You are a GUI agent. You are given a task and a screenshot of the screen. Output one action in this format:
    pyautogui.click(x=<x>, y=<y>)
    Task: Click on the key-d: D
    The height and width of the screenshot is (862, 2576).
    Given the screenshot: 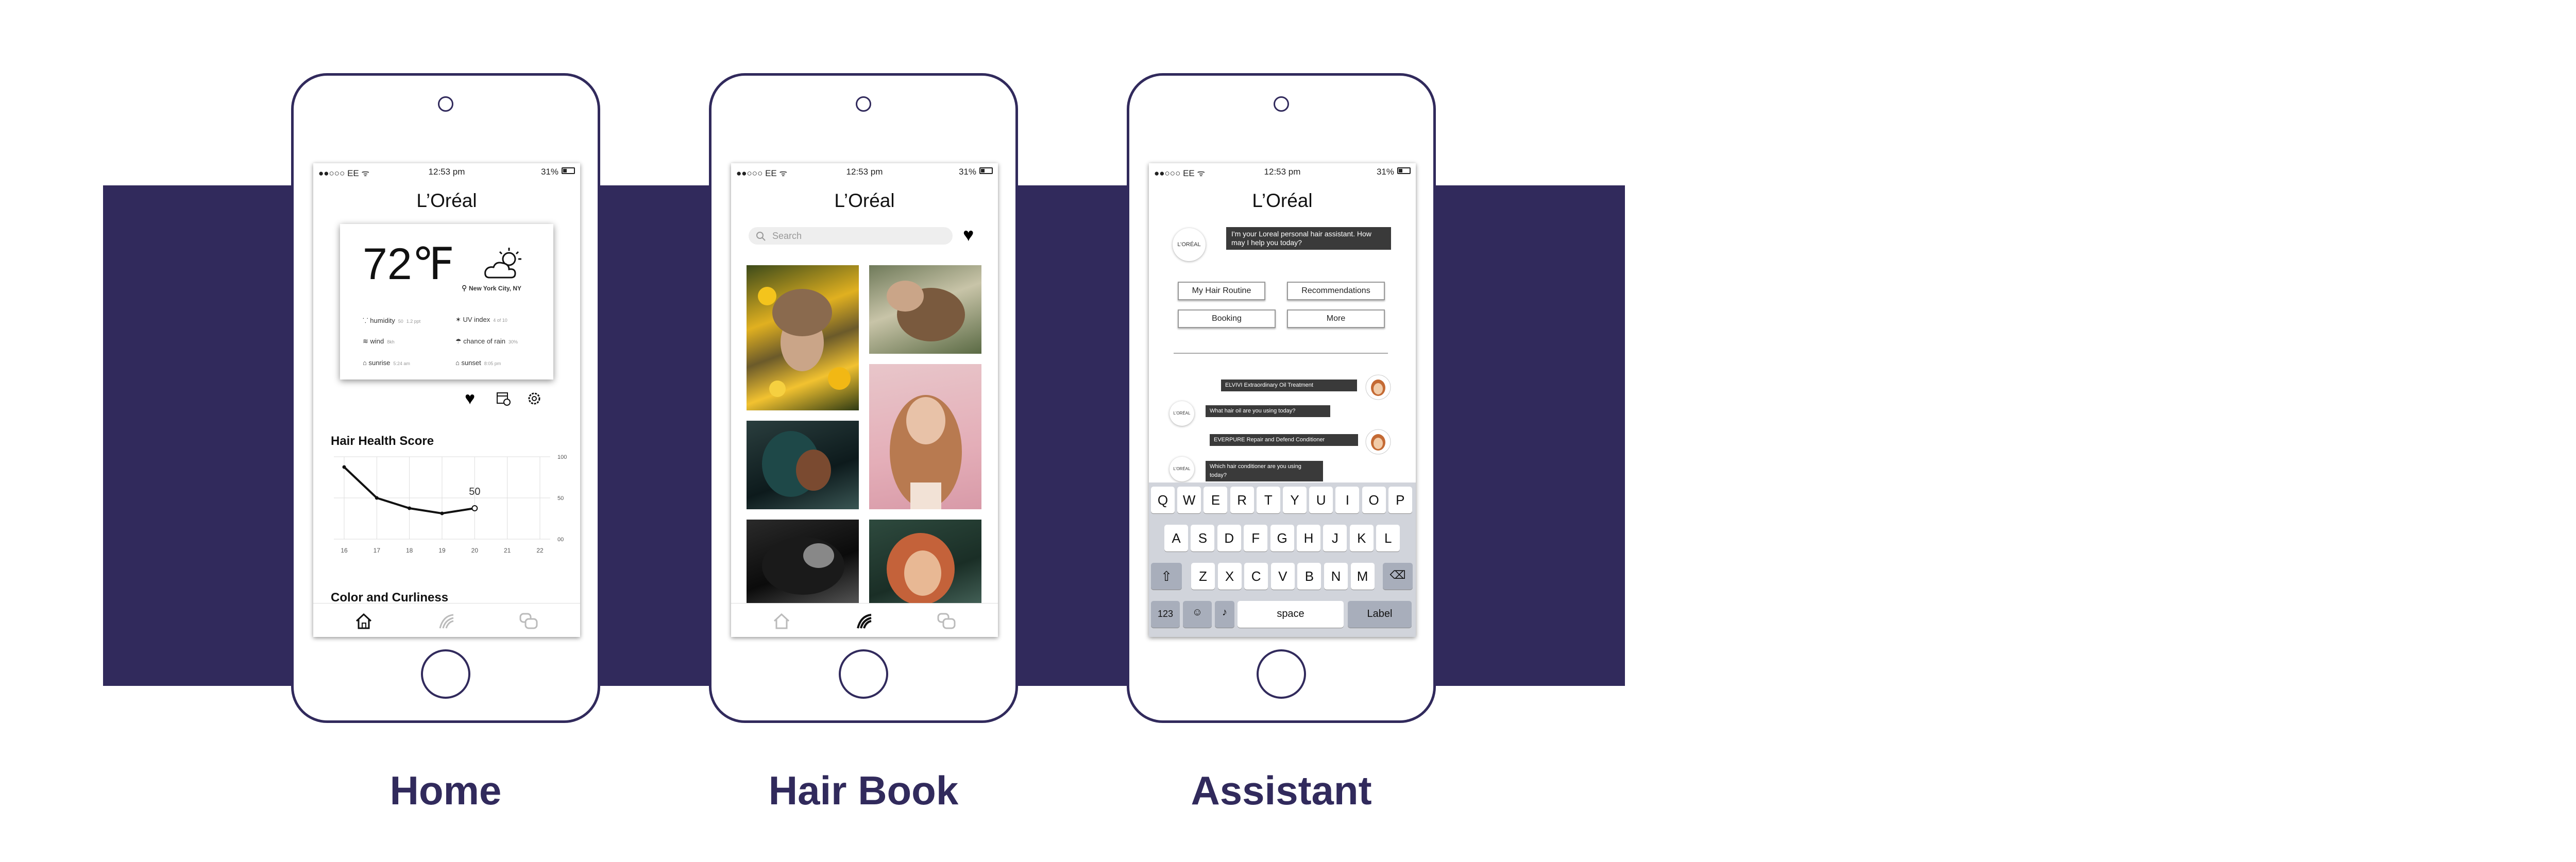 What is the action you would take?
    pyautogui.click(x=1229, y=538)
    